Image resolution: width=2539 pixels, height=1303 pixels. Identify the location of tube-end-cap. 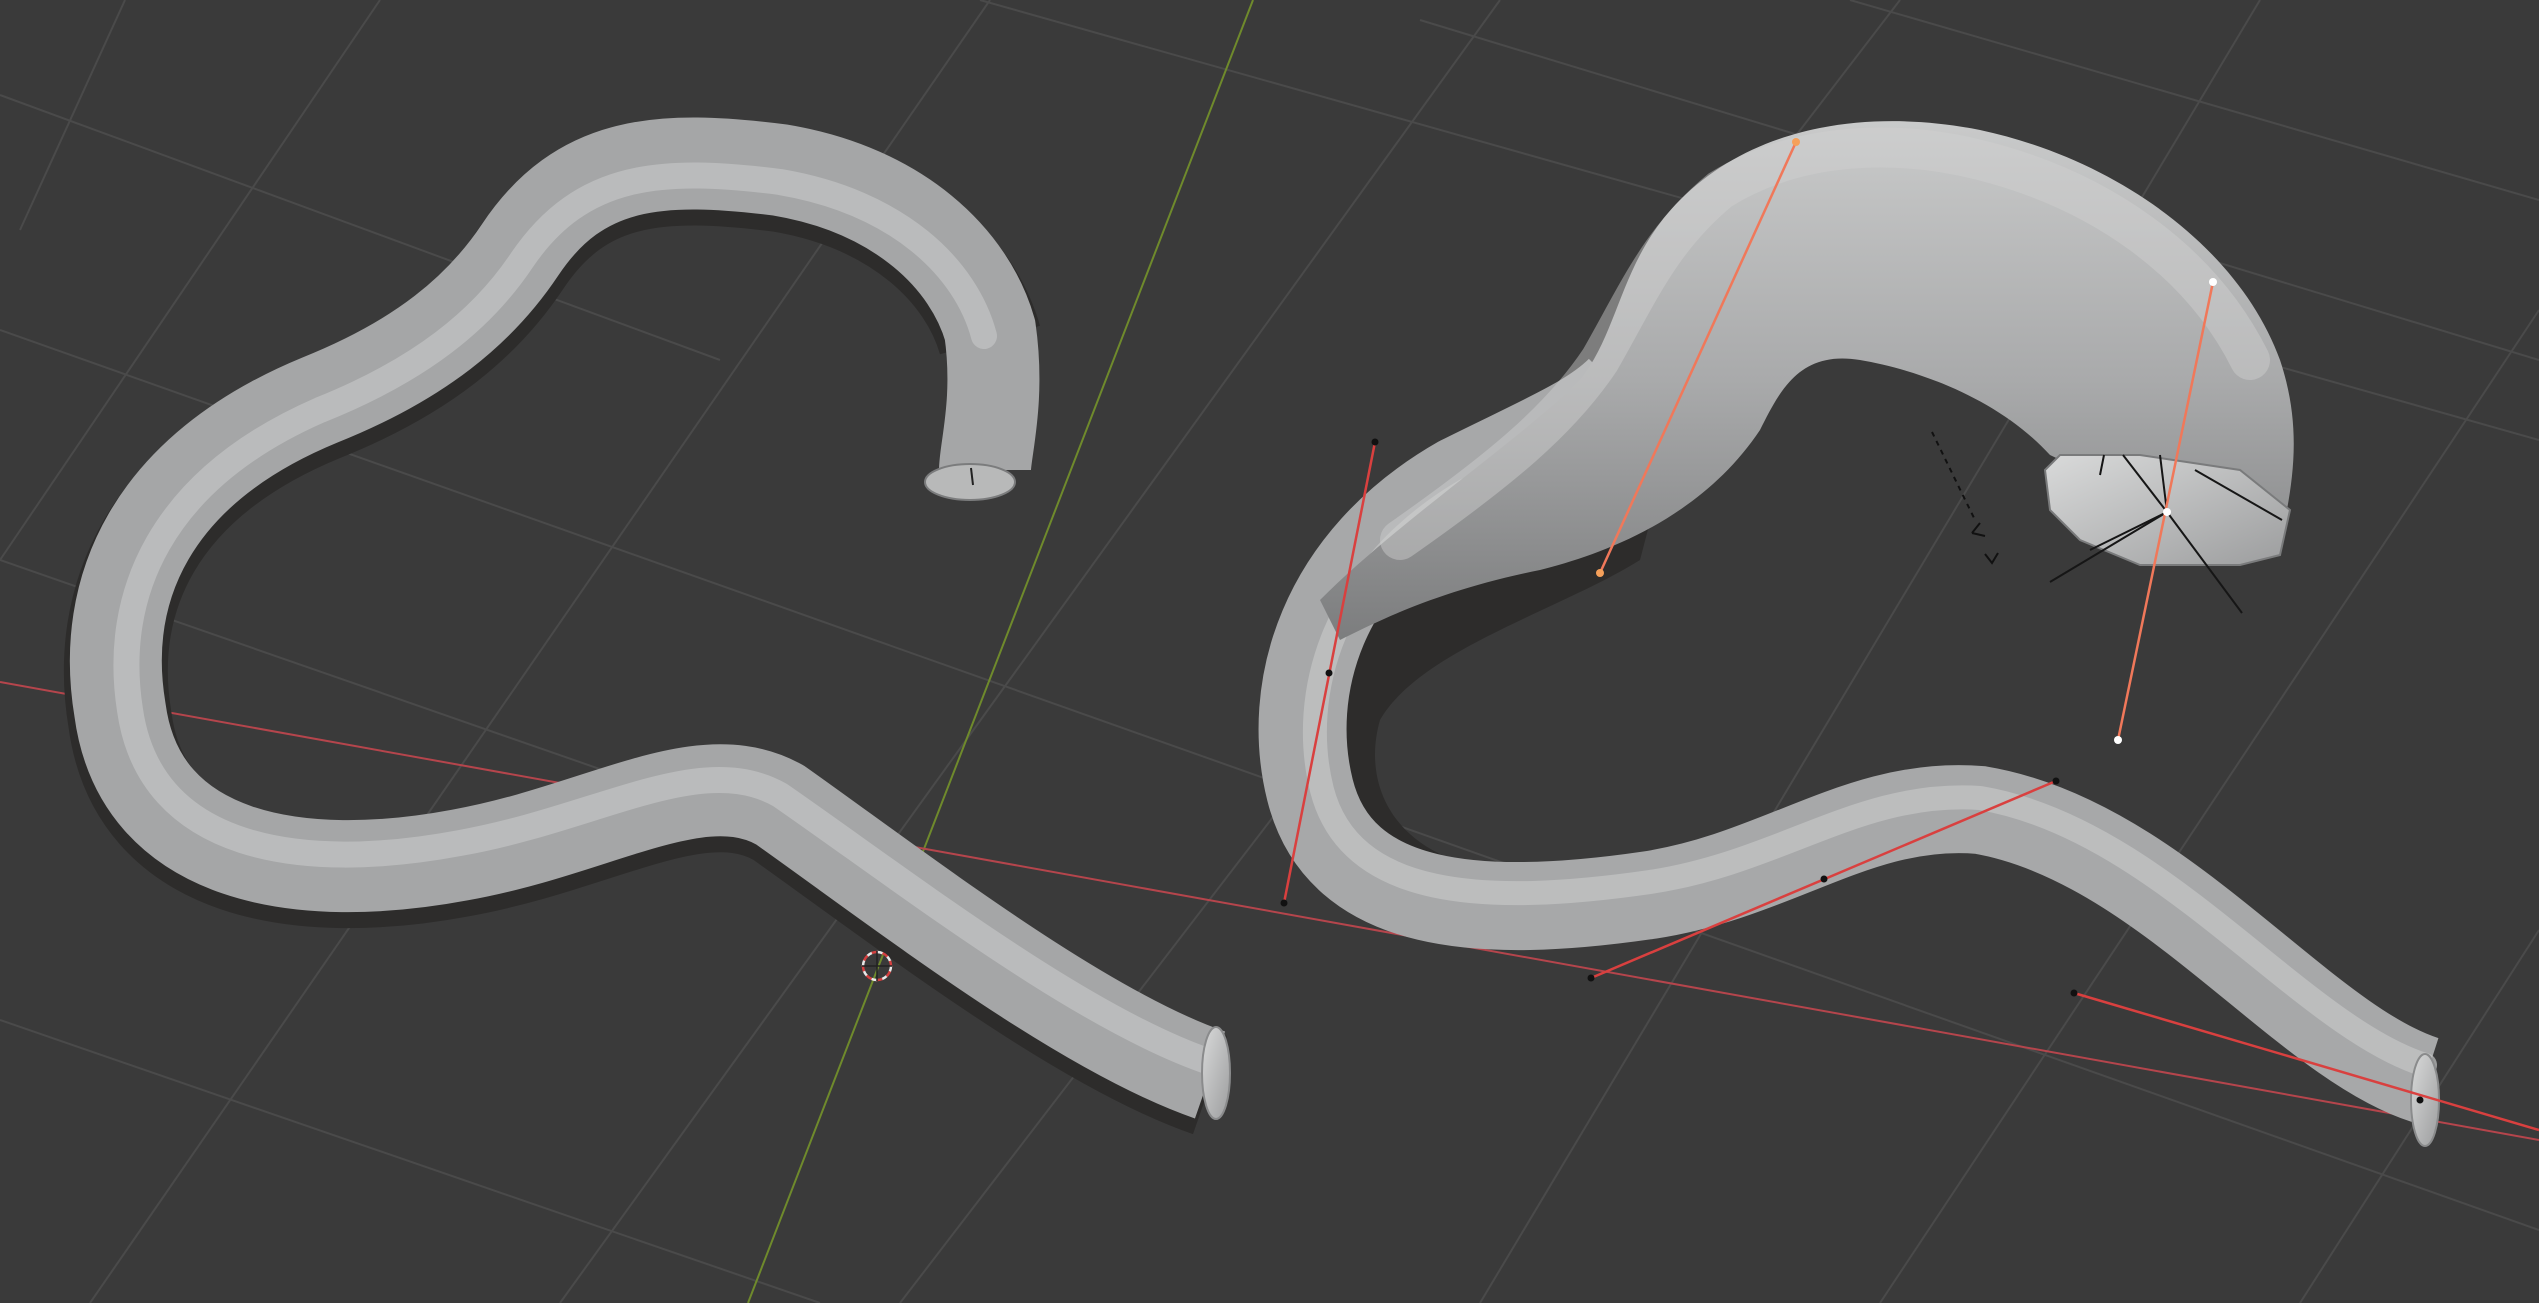
(1216, 1073).